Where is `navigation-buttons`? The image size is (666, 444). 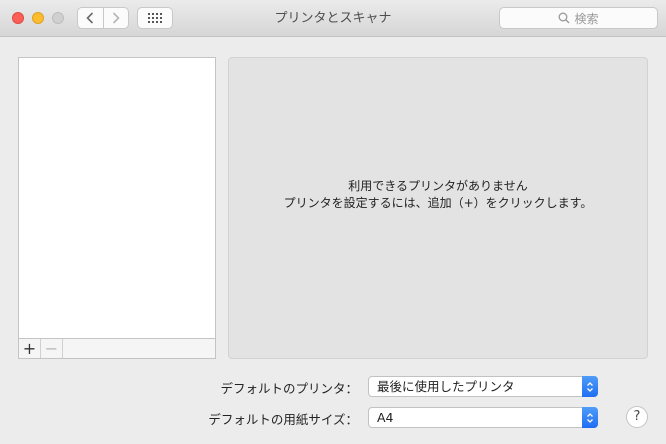 navigation-buttons is located at coordinates (103, 18).